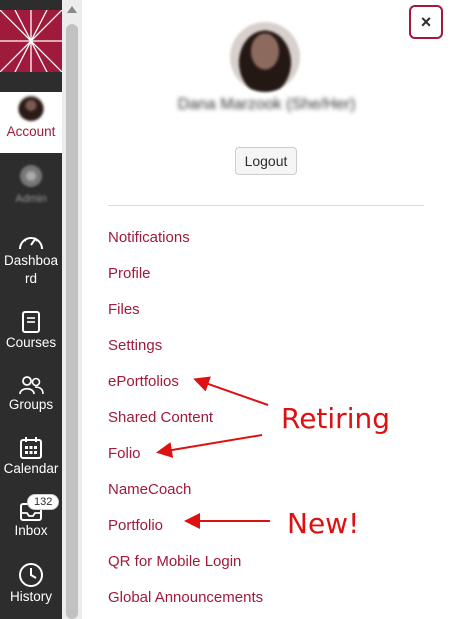  What do you see at coordinates (323, 523) in the screenshot?
I see `annotation-new: New!` at bounding box center [323, 523].